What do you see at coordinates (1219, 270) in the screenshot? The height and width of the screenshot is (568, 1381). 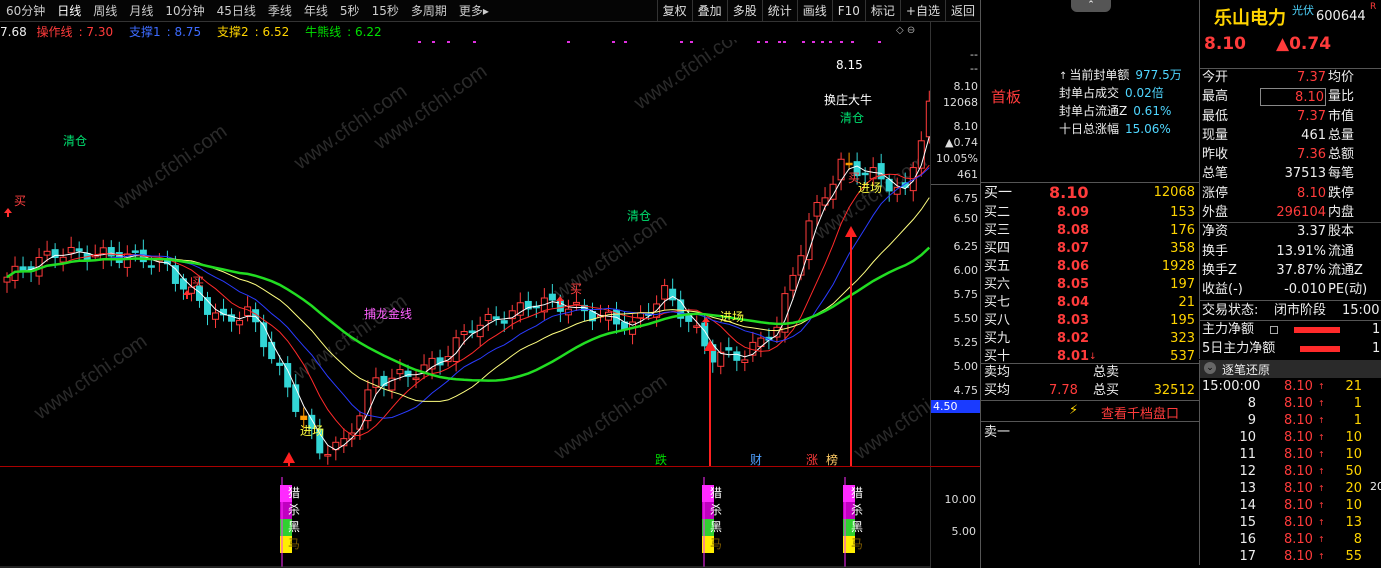 I see `quote-label: 换手Z` at bounding box center [1219, 270].